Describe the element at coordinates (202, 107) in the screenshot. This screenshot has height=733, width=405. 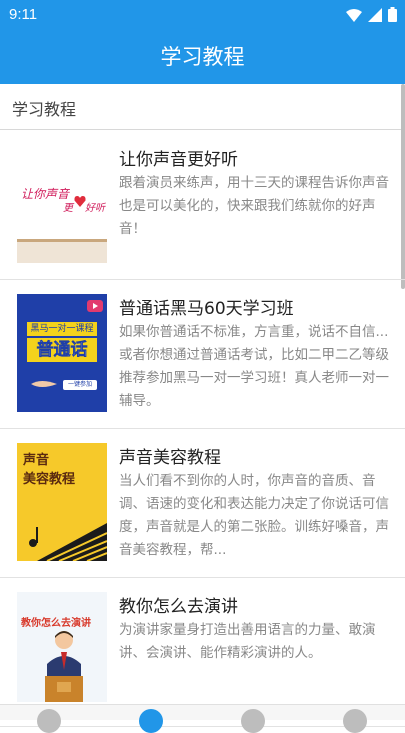
I see `section-header: 学习教程` at that location.